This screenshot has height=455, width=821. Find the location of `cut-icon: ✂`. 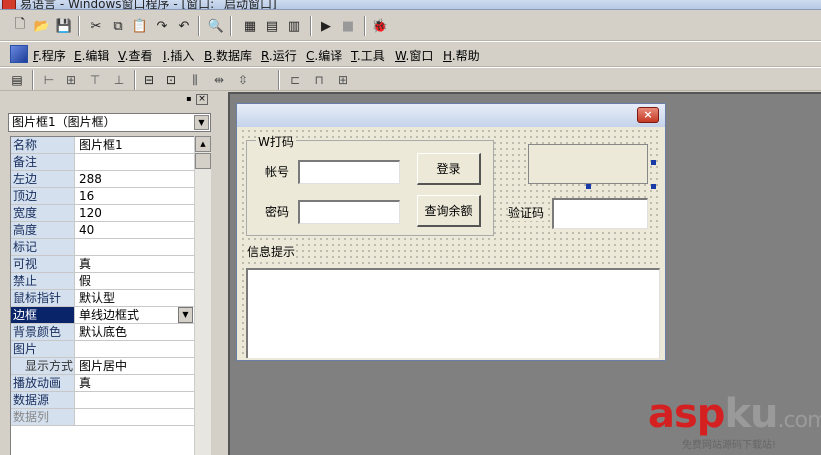

cut-icon: ✂ is located at coordinates (96, 26).